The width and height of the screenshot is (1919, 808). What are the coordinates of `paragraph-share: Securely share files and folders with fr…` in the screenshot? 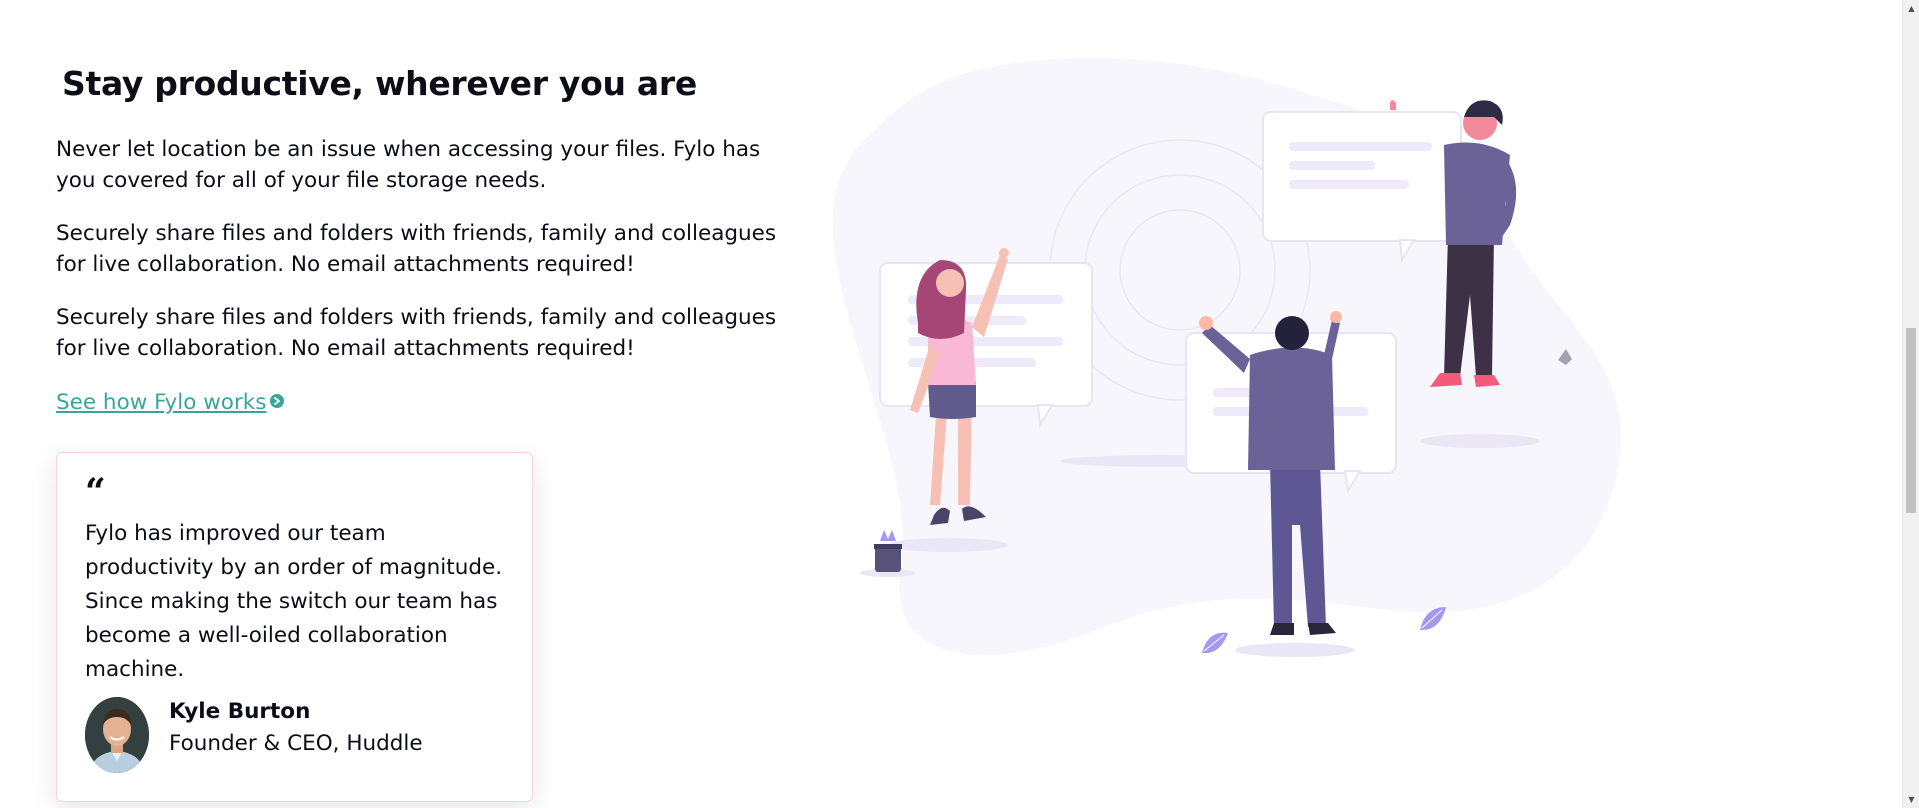 It's located at (416, 249).